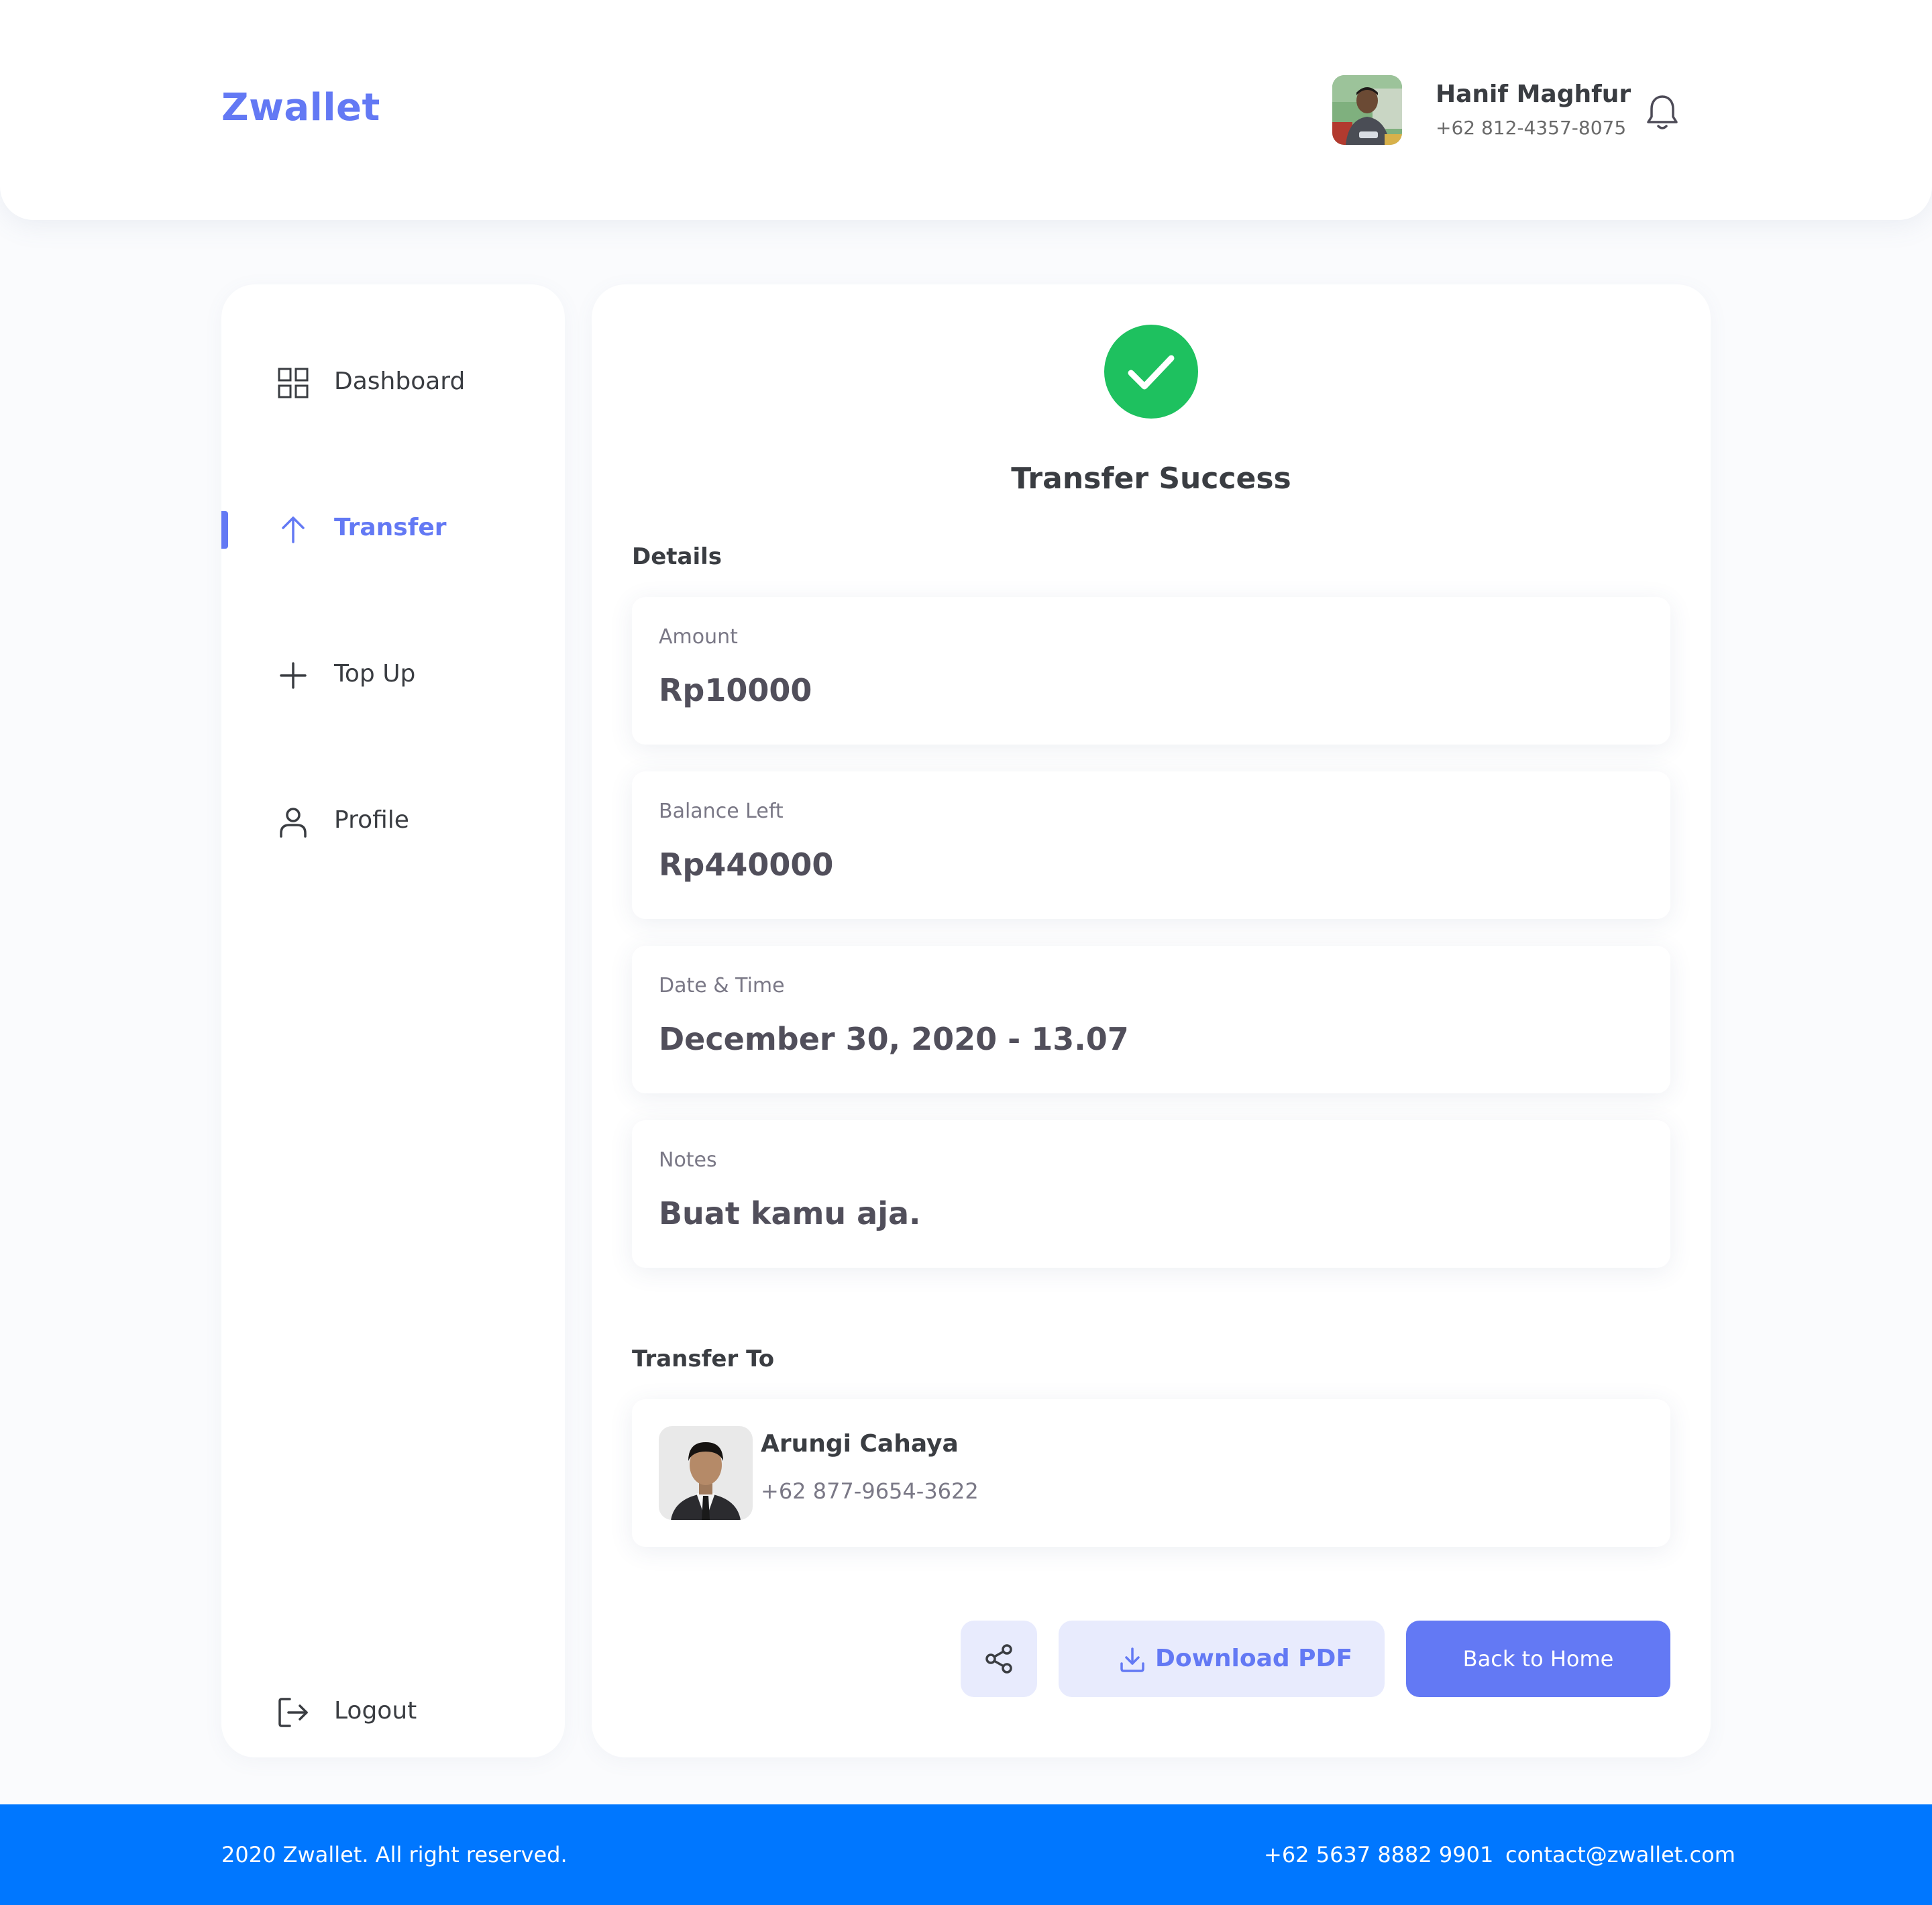  I want to click on user-phone: +62 812-4357-8075, so click(1531, 128).